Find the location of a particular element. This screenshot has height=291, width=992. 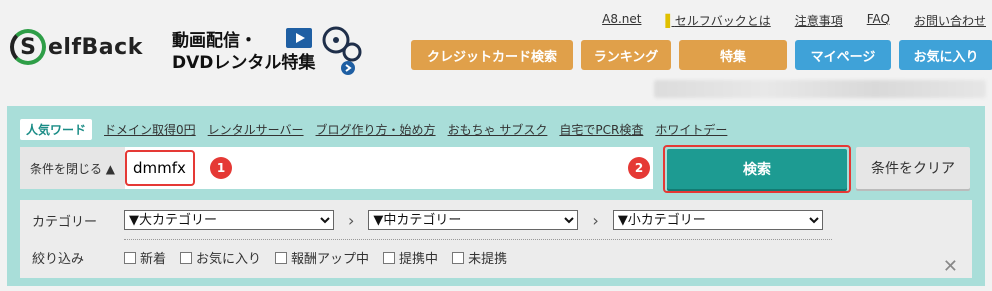

checkbox-reward-up: 報酬アップ中 is located at coordinates (322, 257).